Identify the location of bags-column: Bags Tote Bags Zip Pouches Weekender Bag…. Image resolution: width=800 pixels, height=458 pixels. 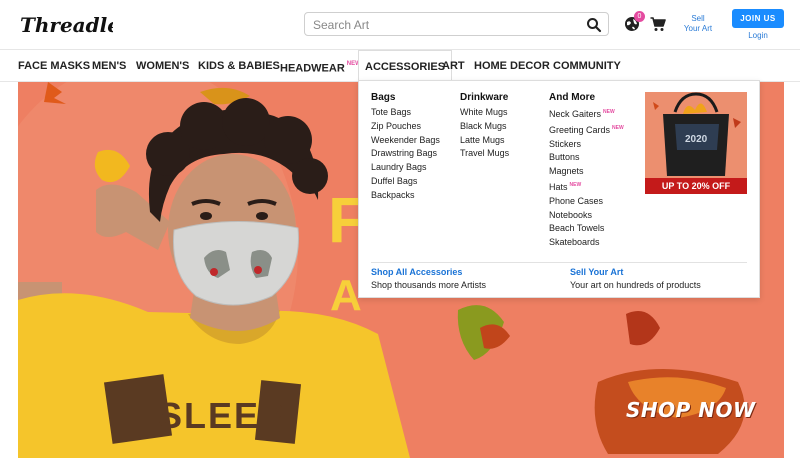
(405, 147).